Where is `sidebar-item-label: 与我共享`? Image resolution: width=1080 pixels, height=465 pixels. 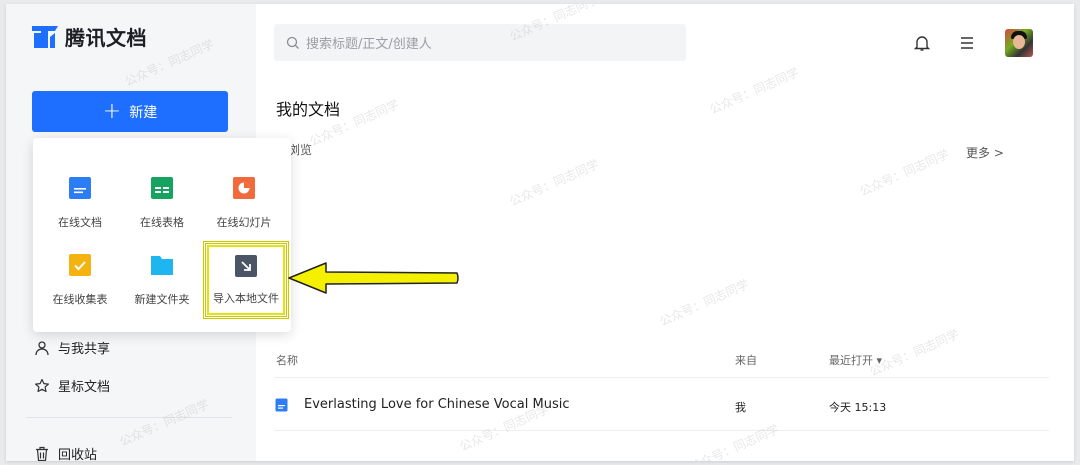
sidebar-item-label: 与我共享 is located at coordinates (84, 349).